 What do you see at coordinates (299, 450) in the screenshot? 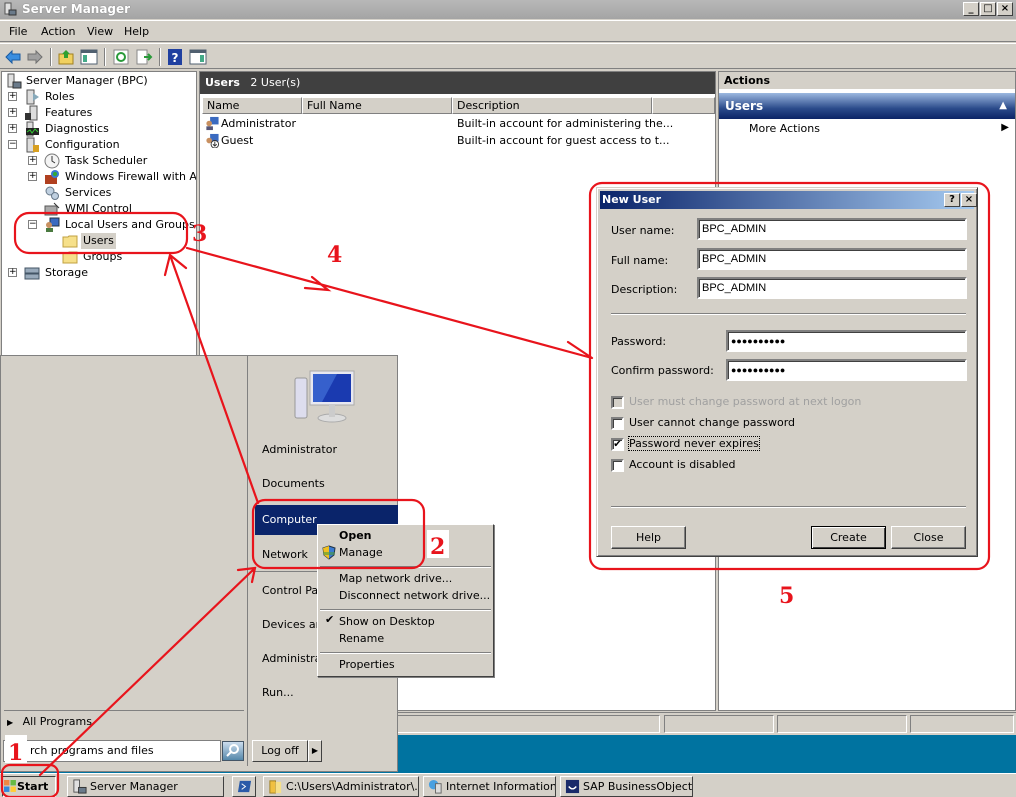
I see `start-item-administrator: Administrator` at bounding box center [299, 450].